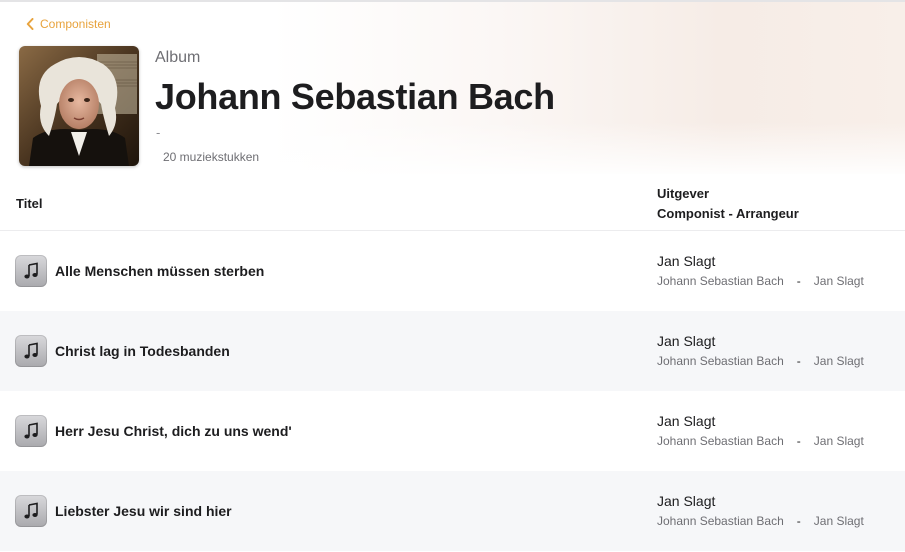 The height and width of the screenshot is (552, 905). What do you see at coordinates (683, 193) in the screenshot?
I see `column-publisher: Uitgever` at bounding box center [683, 193].